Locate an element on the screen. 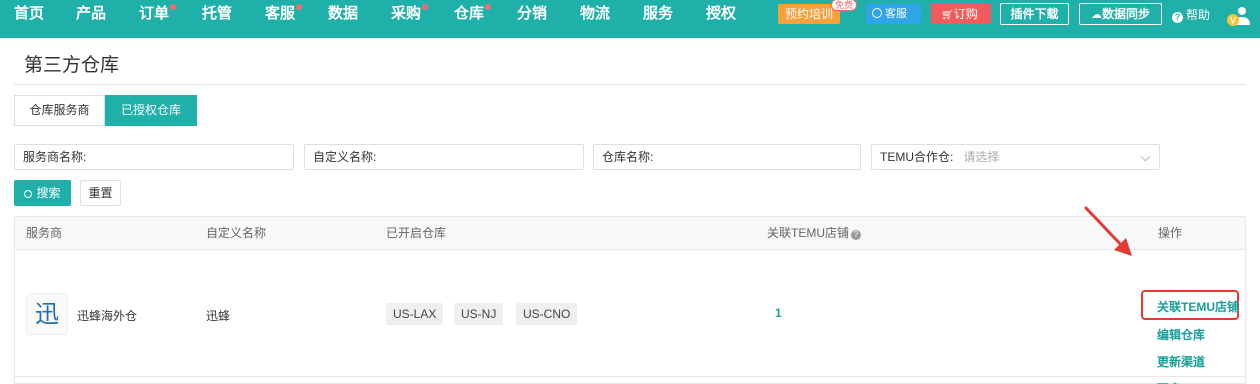 Image resolution: width=1260 pixels, height=384 pixels. header-operations: 操作 is located at coordinates (1170, 233).